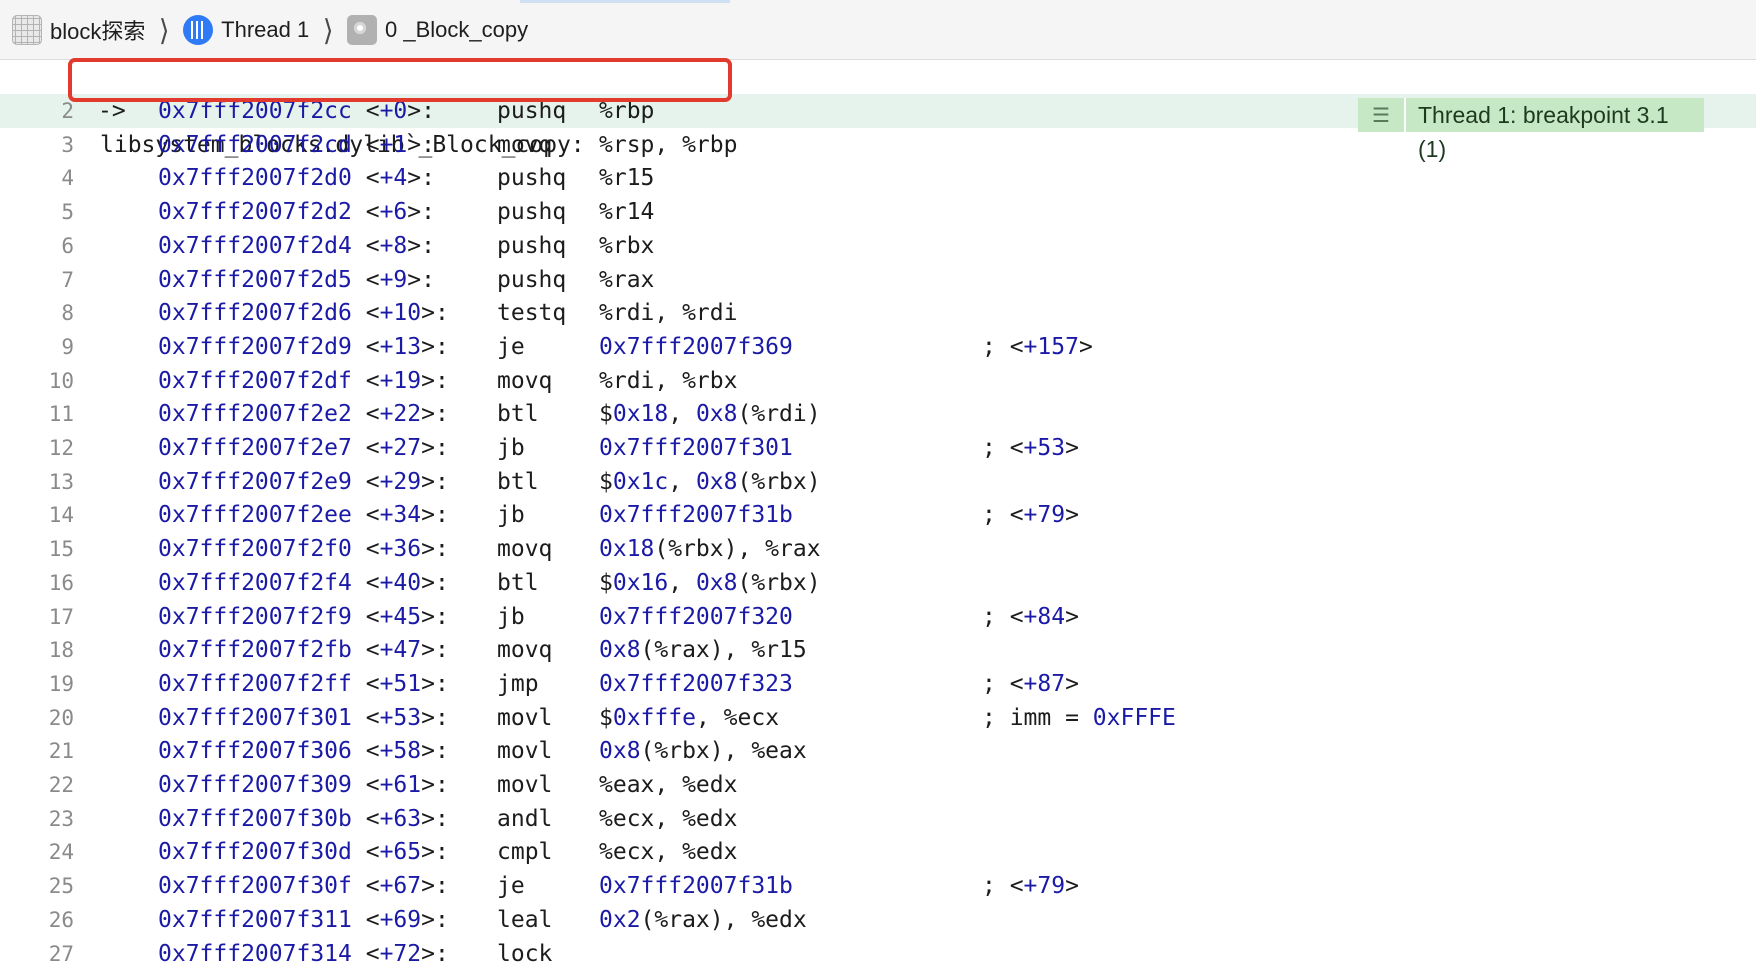  I want to click on hex-literal: 0x2, so click(620, 919).